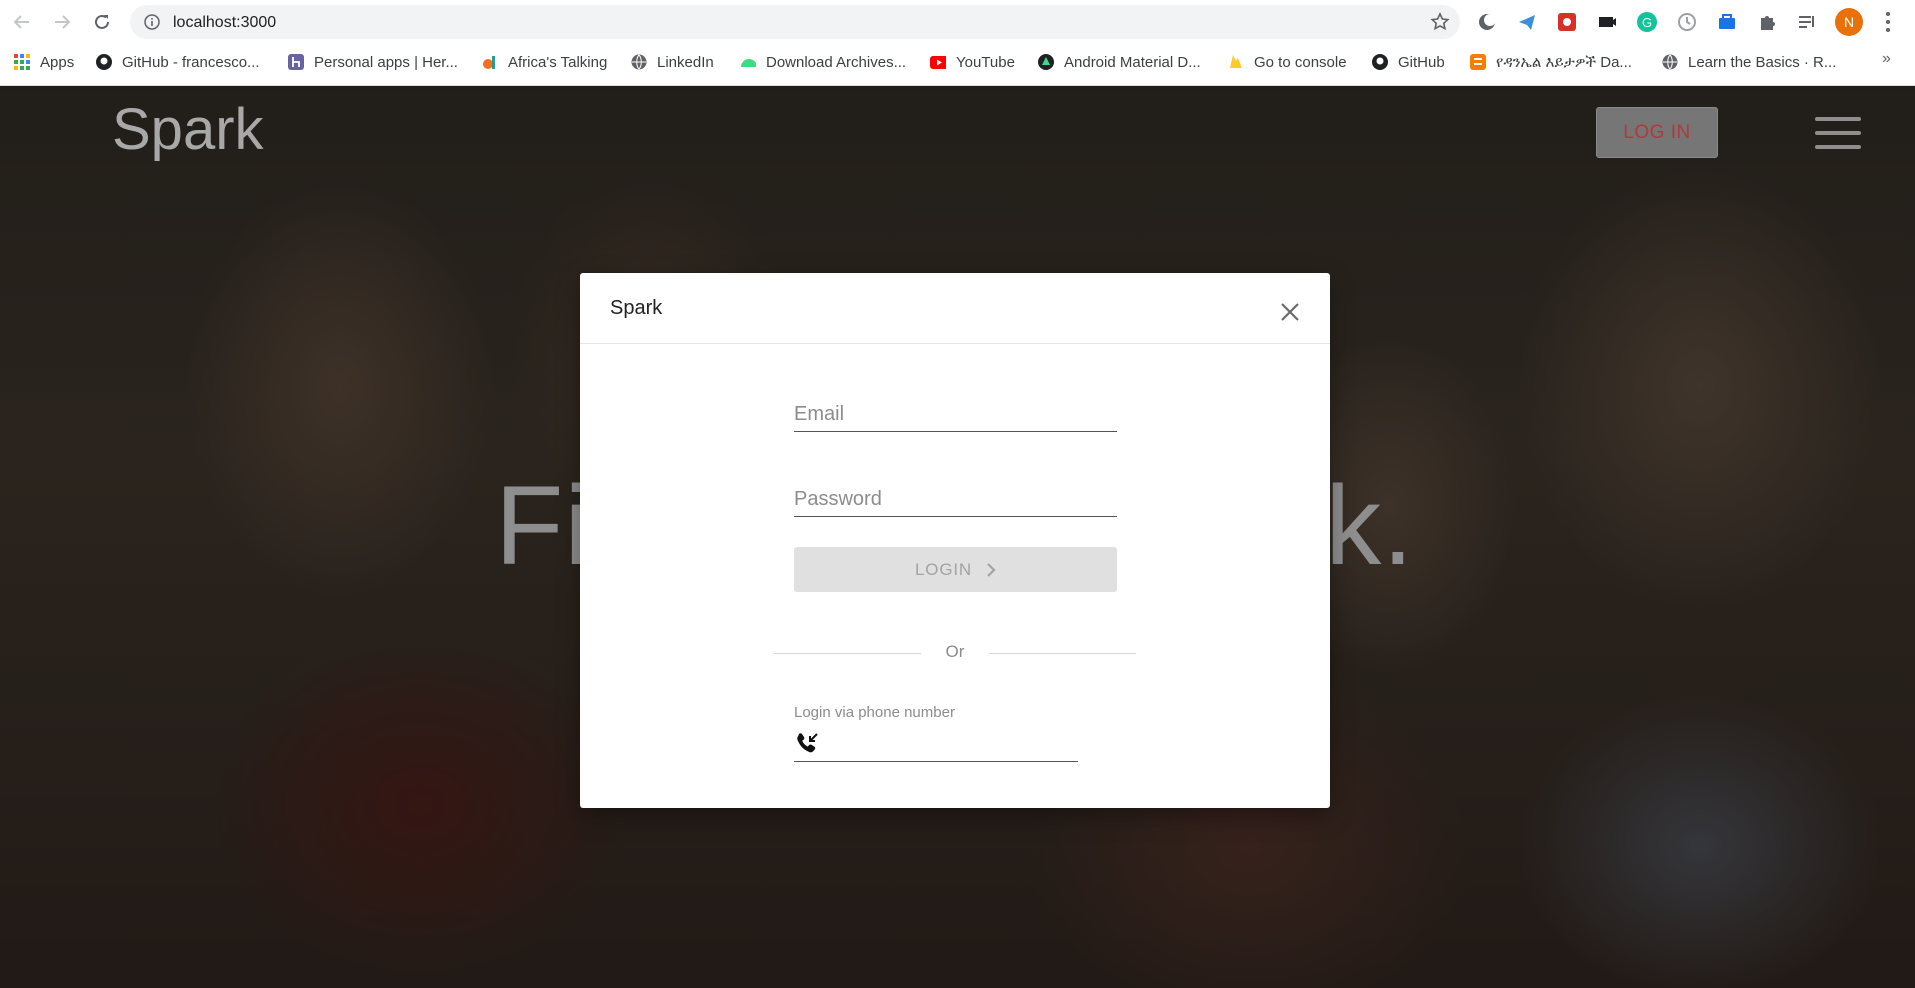  I want to click on email-field, so click(955, 413).